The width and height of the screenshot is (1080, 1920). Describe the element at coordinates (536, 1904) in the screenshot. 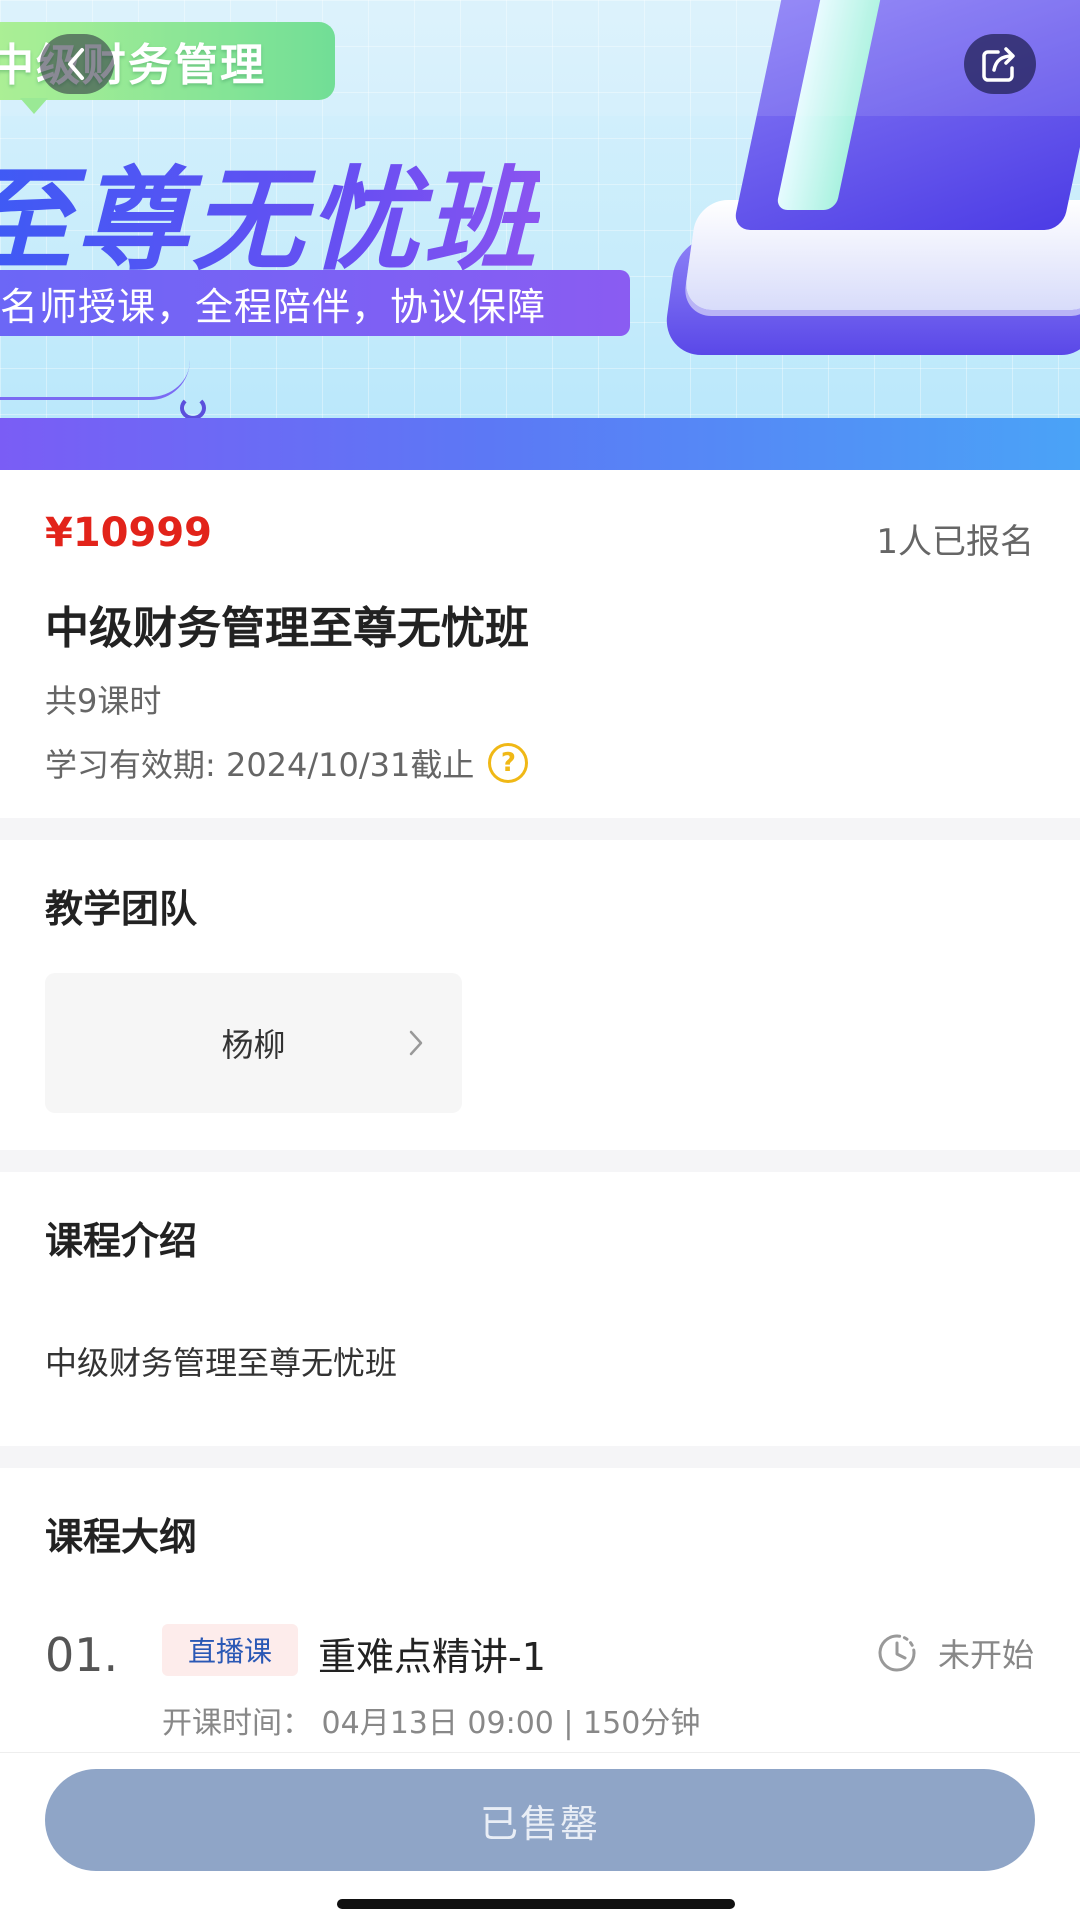

I see `home-indicator` at that location.